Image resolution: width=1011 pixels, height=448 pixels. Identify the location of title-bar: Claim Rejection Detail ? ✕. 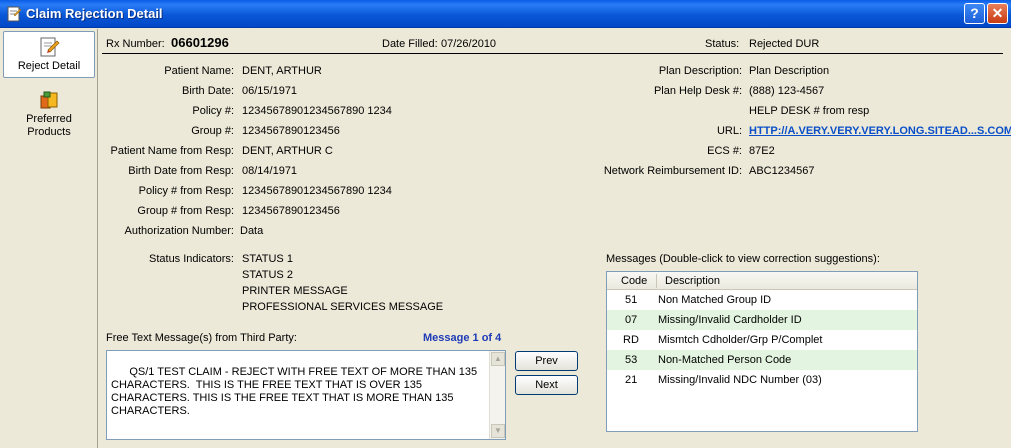
(505, 14).